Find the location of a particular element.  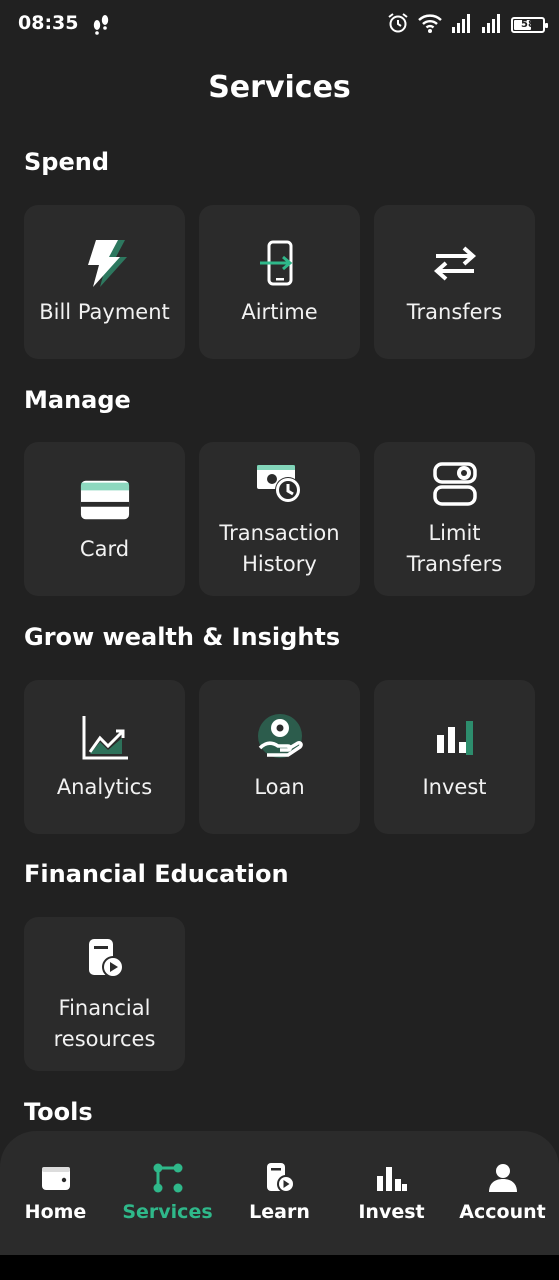

battery-level: 58 is located at coordinates (528, 24).